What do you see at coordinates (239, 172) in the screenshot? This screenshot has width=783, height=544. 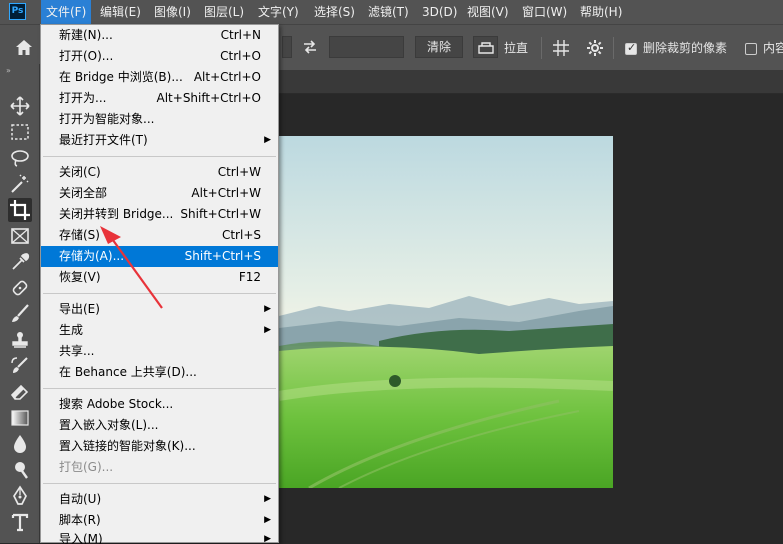 I see `menu-item-shortcut: Ctrl+W` at bounding box center [239, 172].